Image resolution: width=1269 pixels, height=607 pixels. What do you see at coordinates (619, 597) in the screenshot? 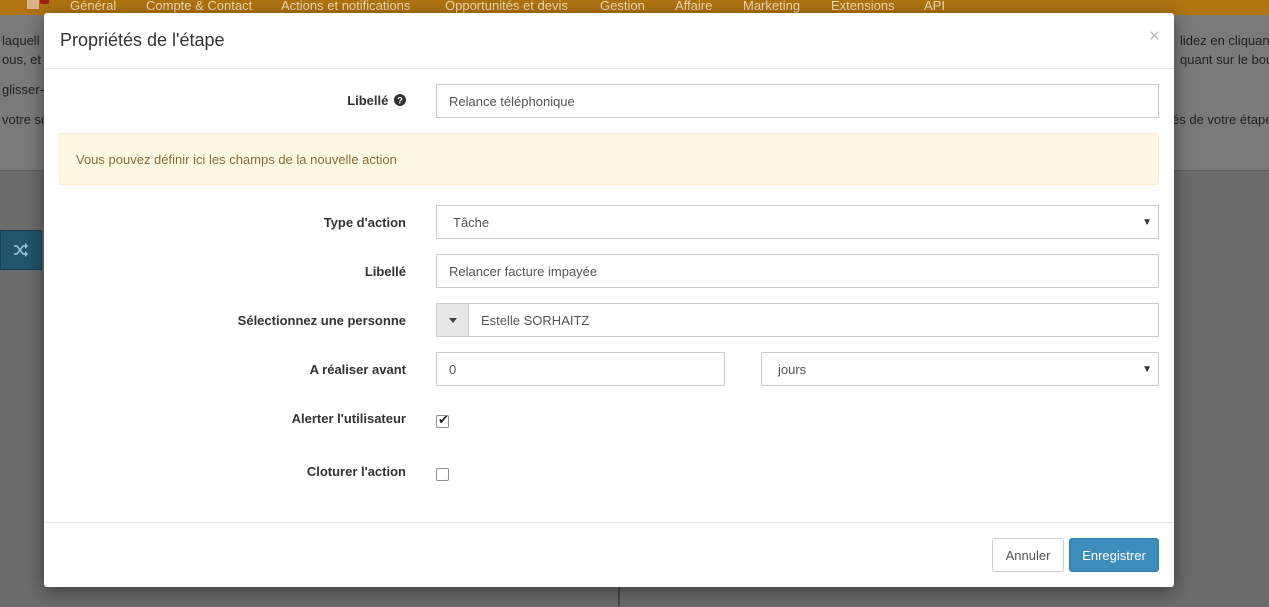
I see `bg-divider-vertical` at bounding box center [619, 597].